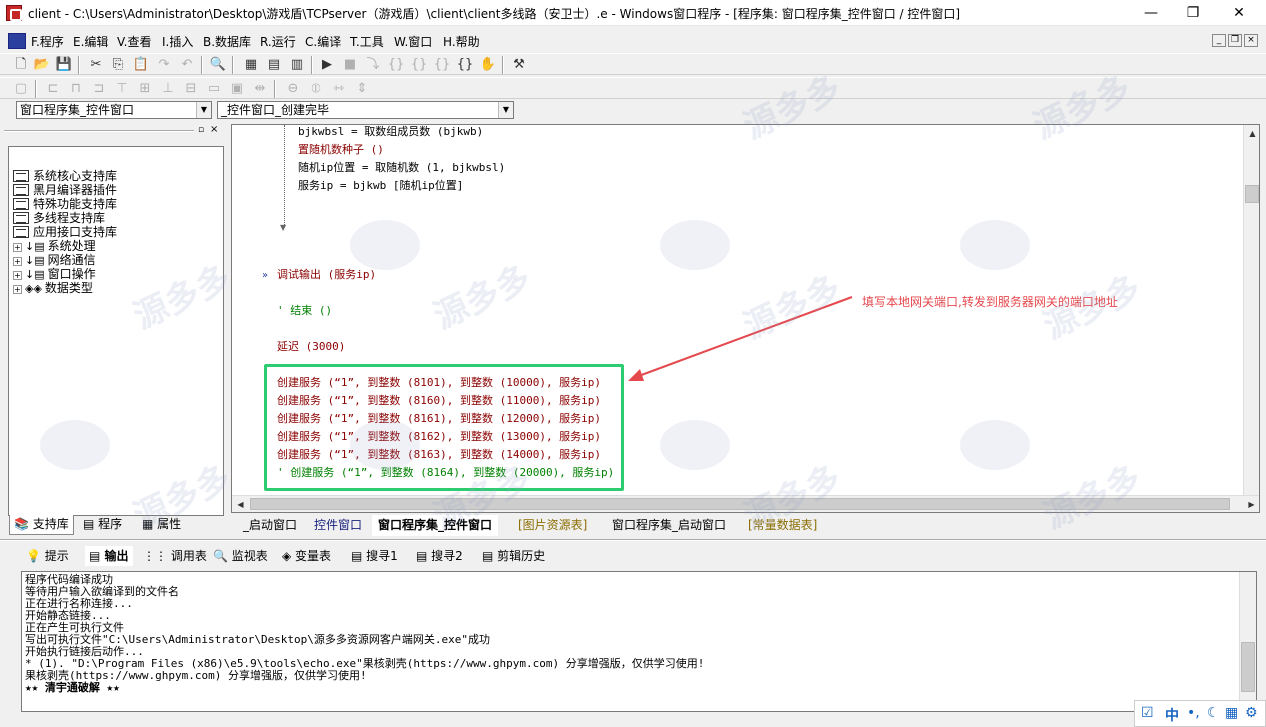 The height and width of the screenshot is (727, 1266). I want to click on same-size-icon: ▣, so click(237, 89).